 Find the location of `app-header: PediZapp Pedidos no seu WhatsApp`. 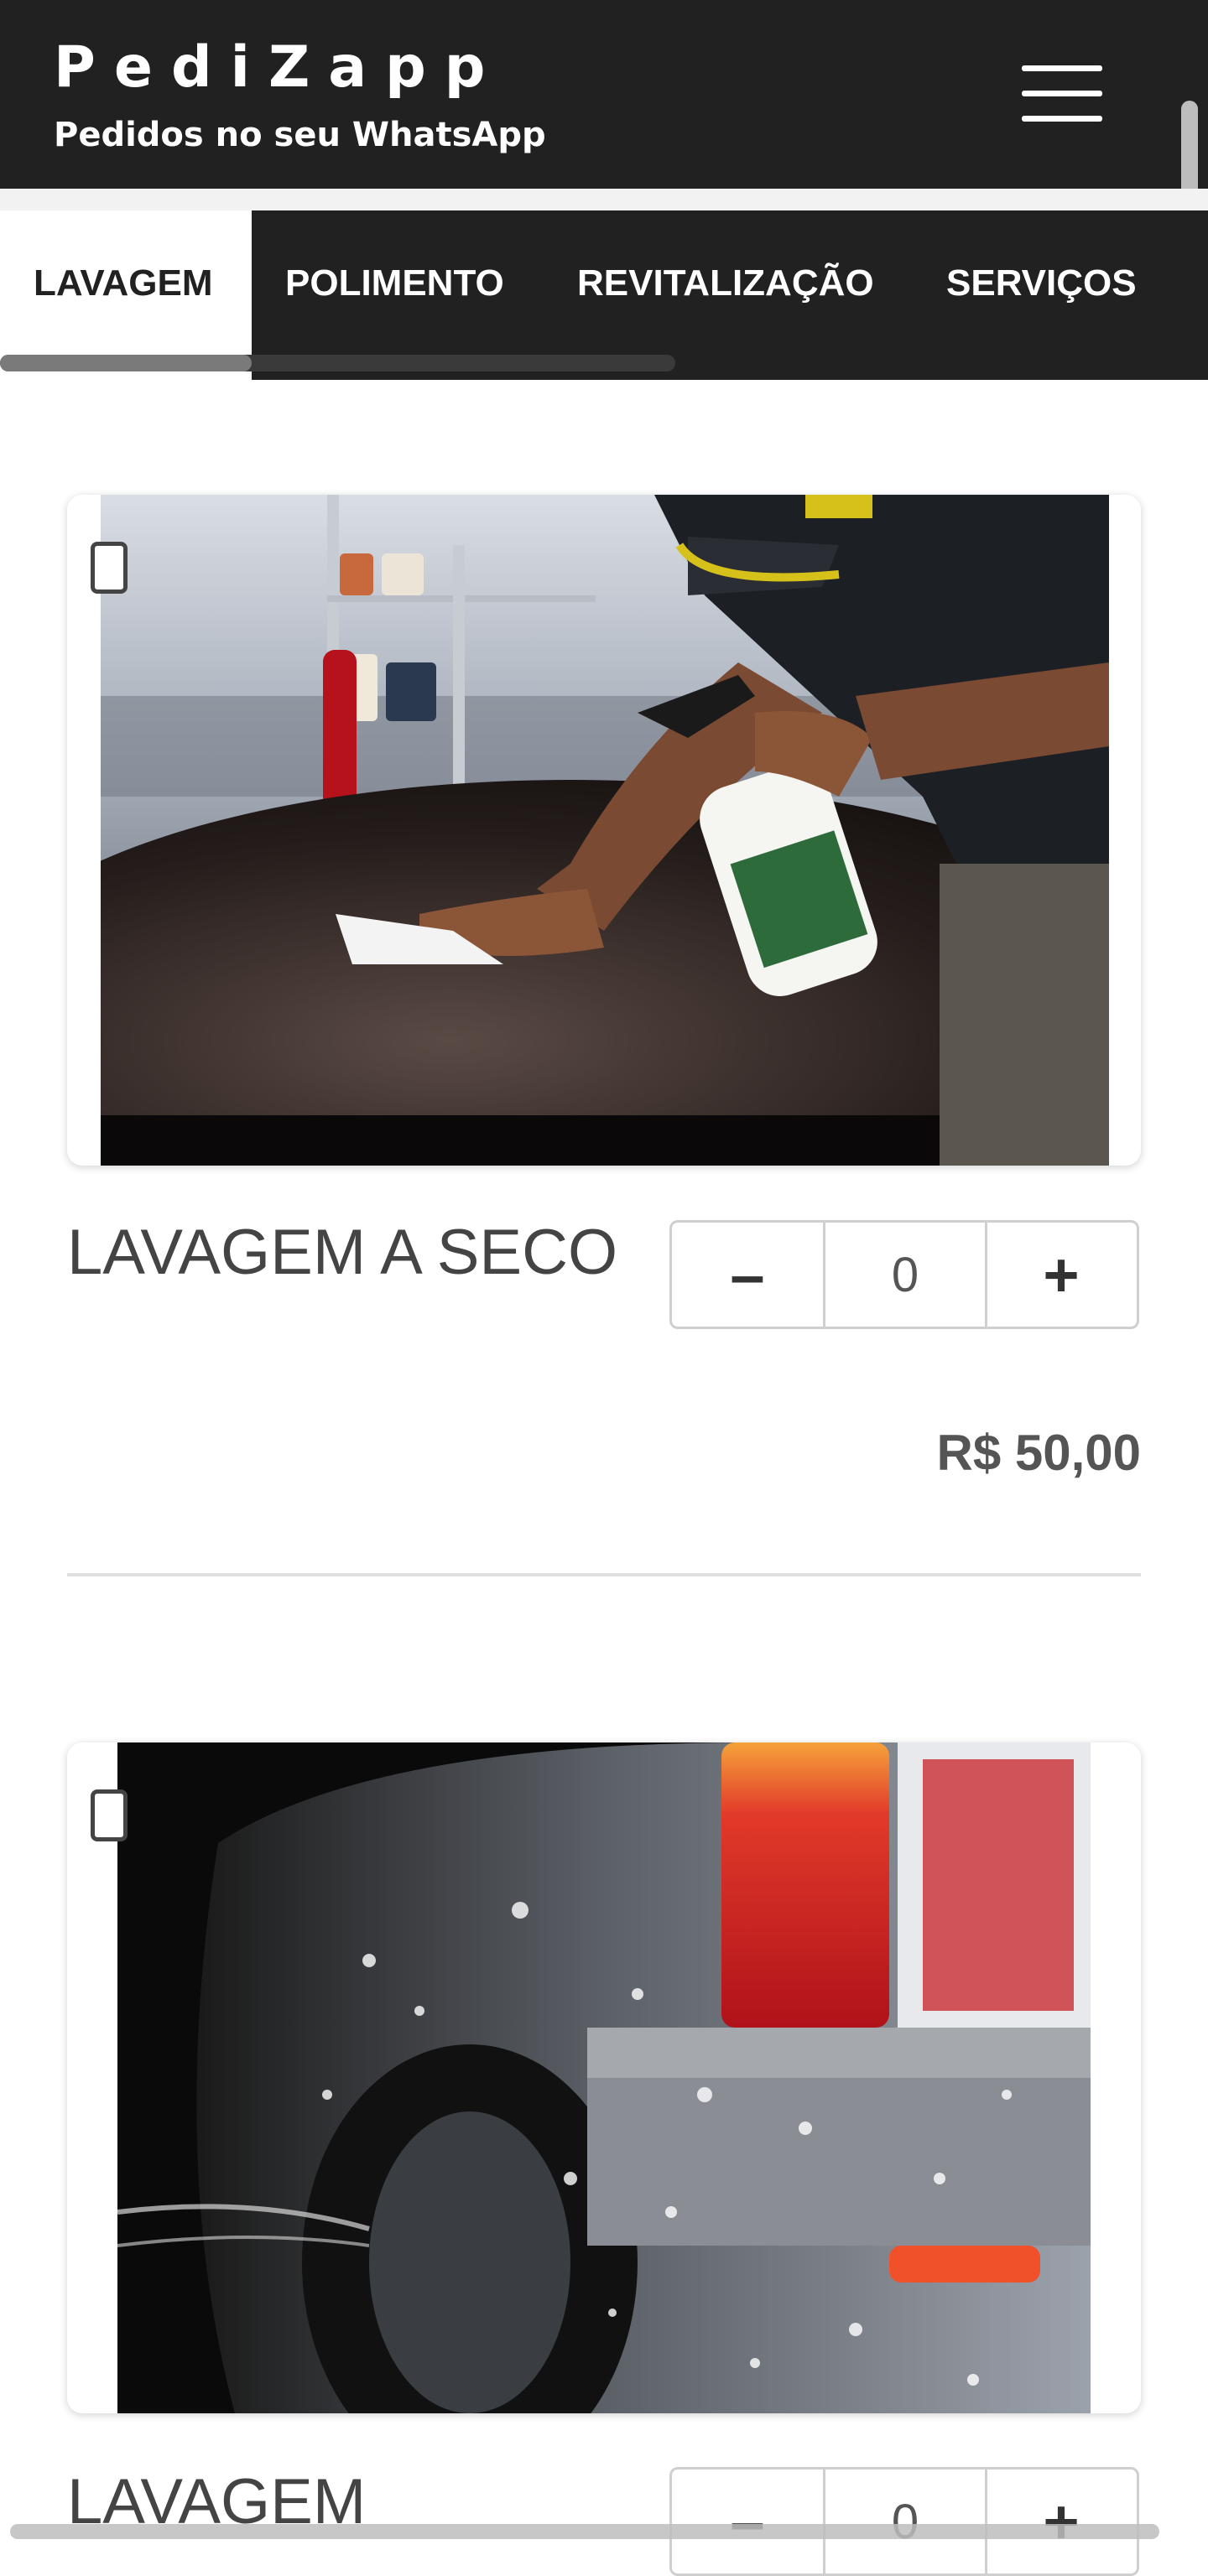

app-header: PediZapp Pedidos no seu WhatsApp is located at coordinates (604, 94).